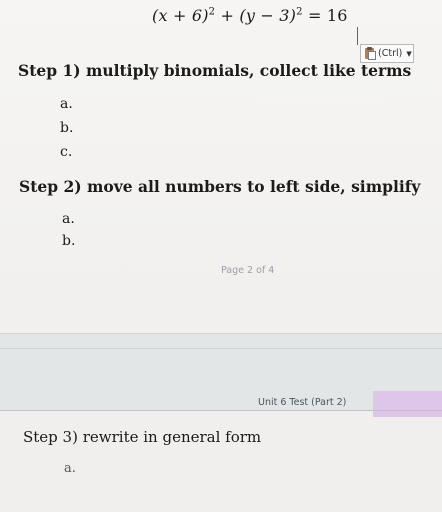 This screenshot has height=512, width=442. Describe the element at coordinates (302, 402) in the screenshot. I see `footer-label: Unit 6 Test (Part 2)` at that location.